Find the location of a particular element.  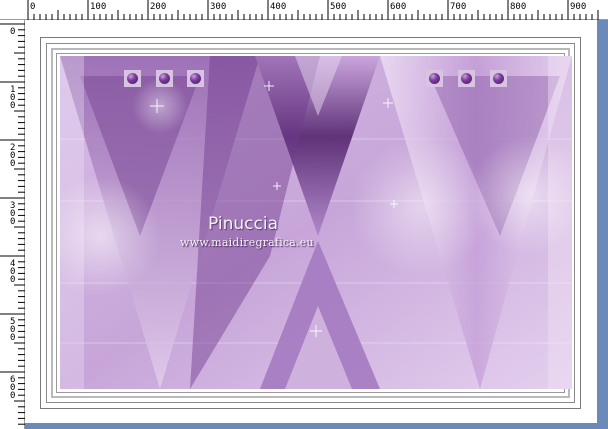

workspace-right-edge is located at coordinates (602, 224).